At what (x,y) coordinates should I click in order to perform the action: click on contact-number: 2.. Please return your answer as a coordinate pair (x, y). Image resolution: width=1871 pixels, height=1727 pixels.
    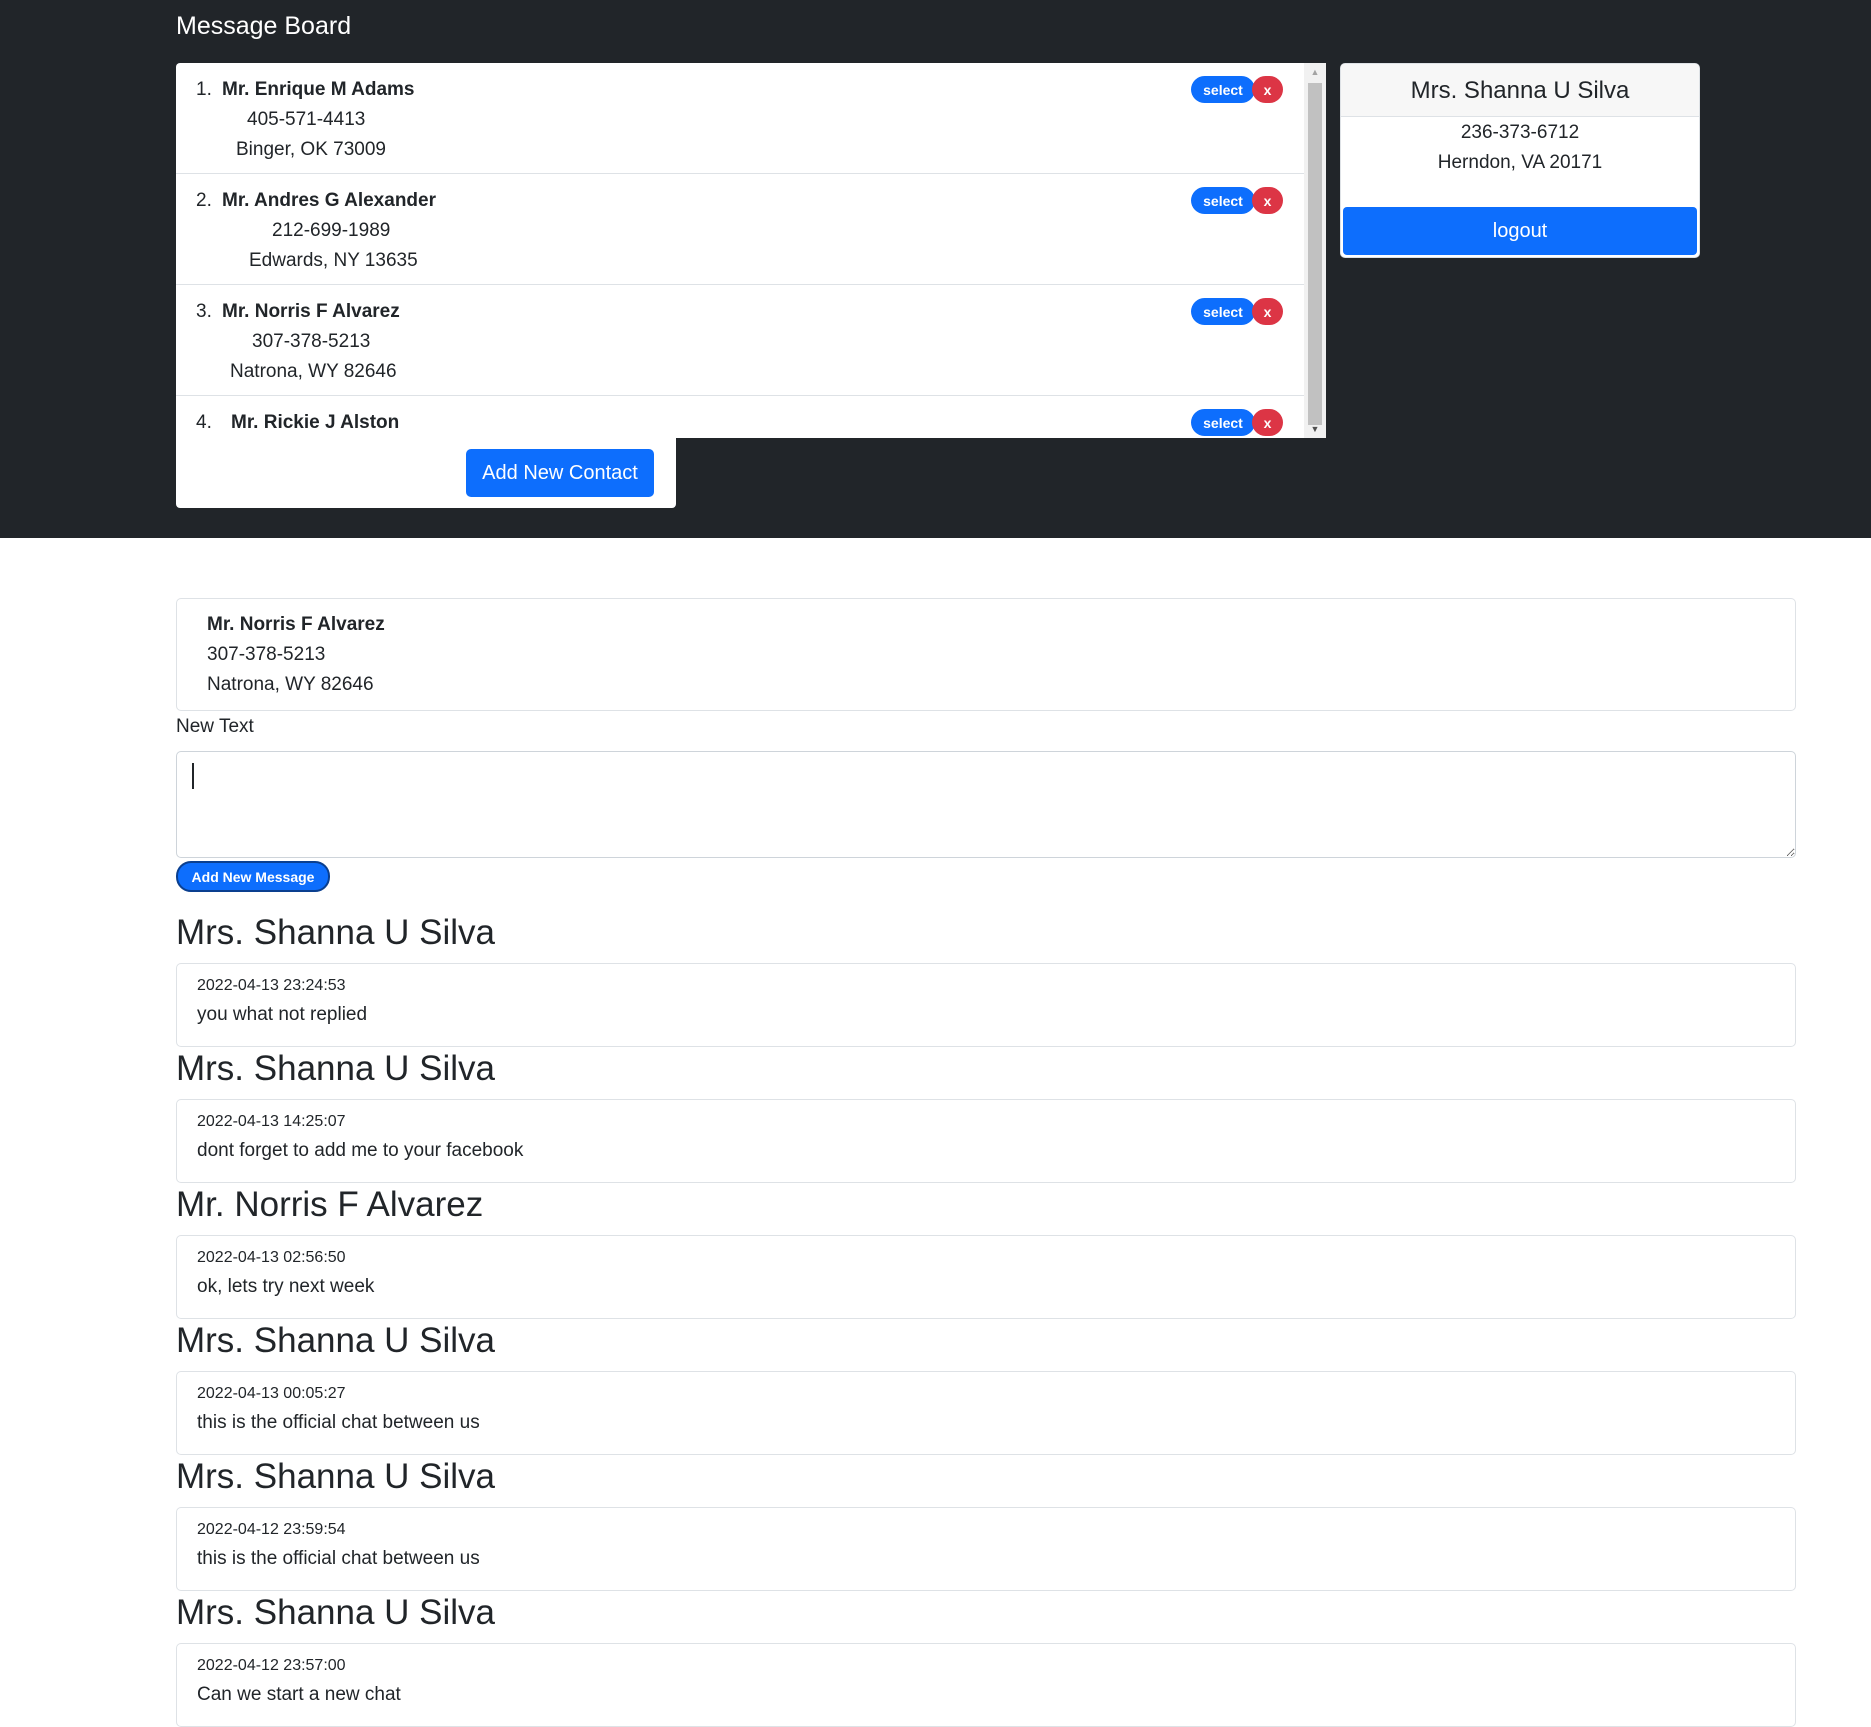
    Looking at the image, I should click on (204, 200).